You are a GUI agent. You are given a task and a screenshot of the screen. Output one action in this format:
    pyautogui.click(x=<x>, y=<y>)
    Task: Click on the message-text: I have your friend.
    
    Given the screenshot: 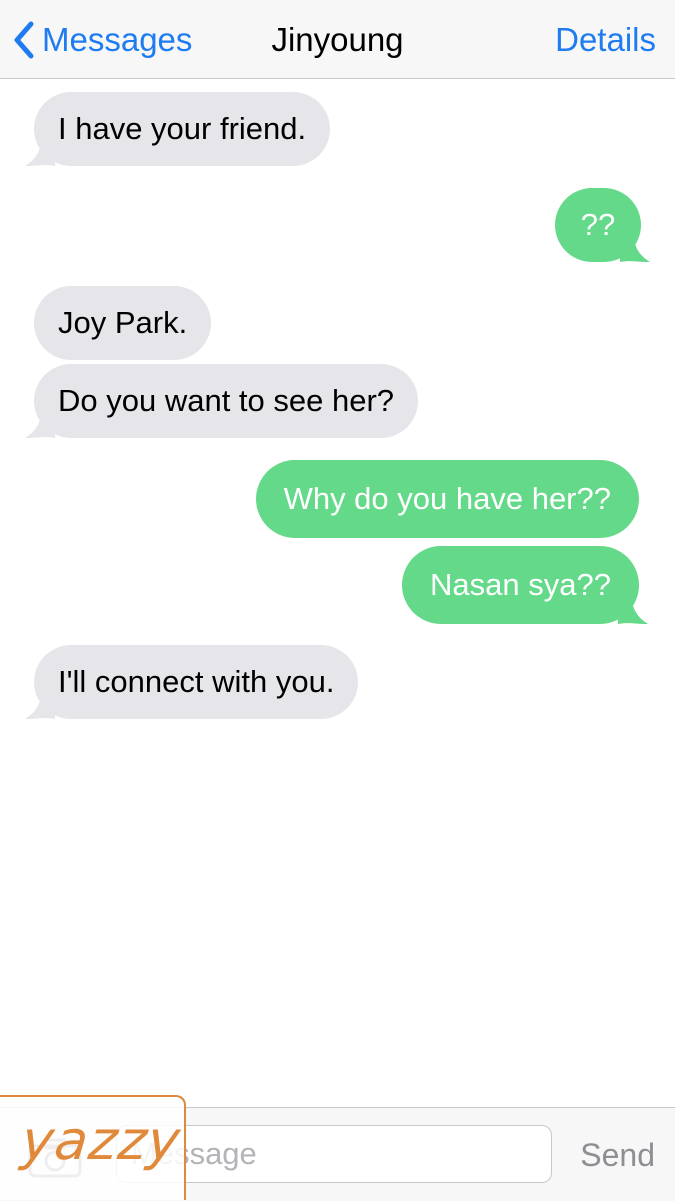 What is the action you would take?
    pyautogui.click(x=182, y=128)
    